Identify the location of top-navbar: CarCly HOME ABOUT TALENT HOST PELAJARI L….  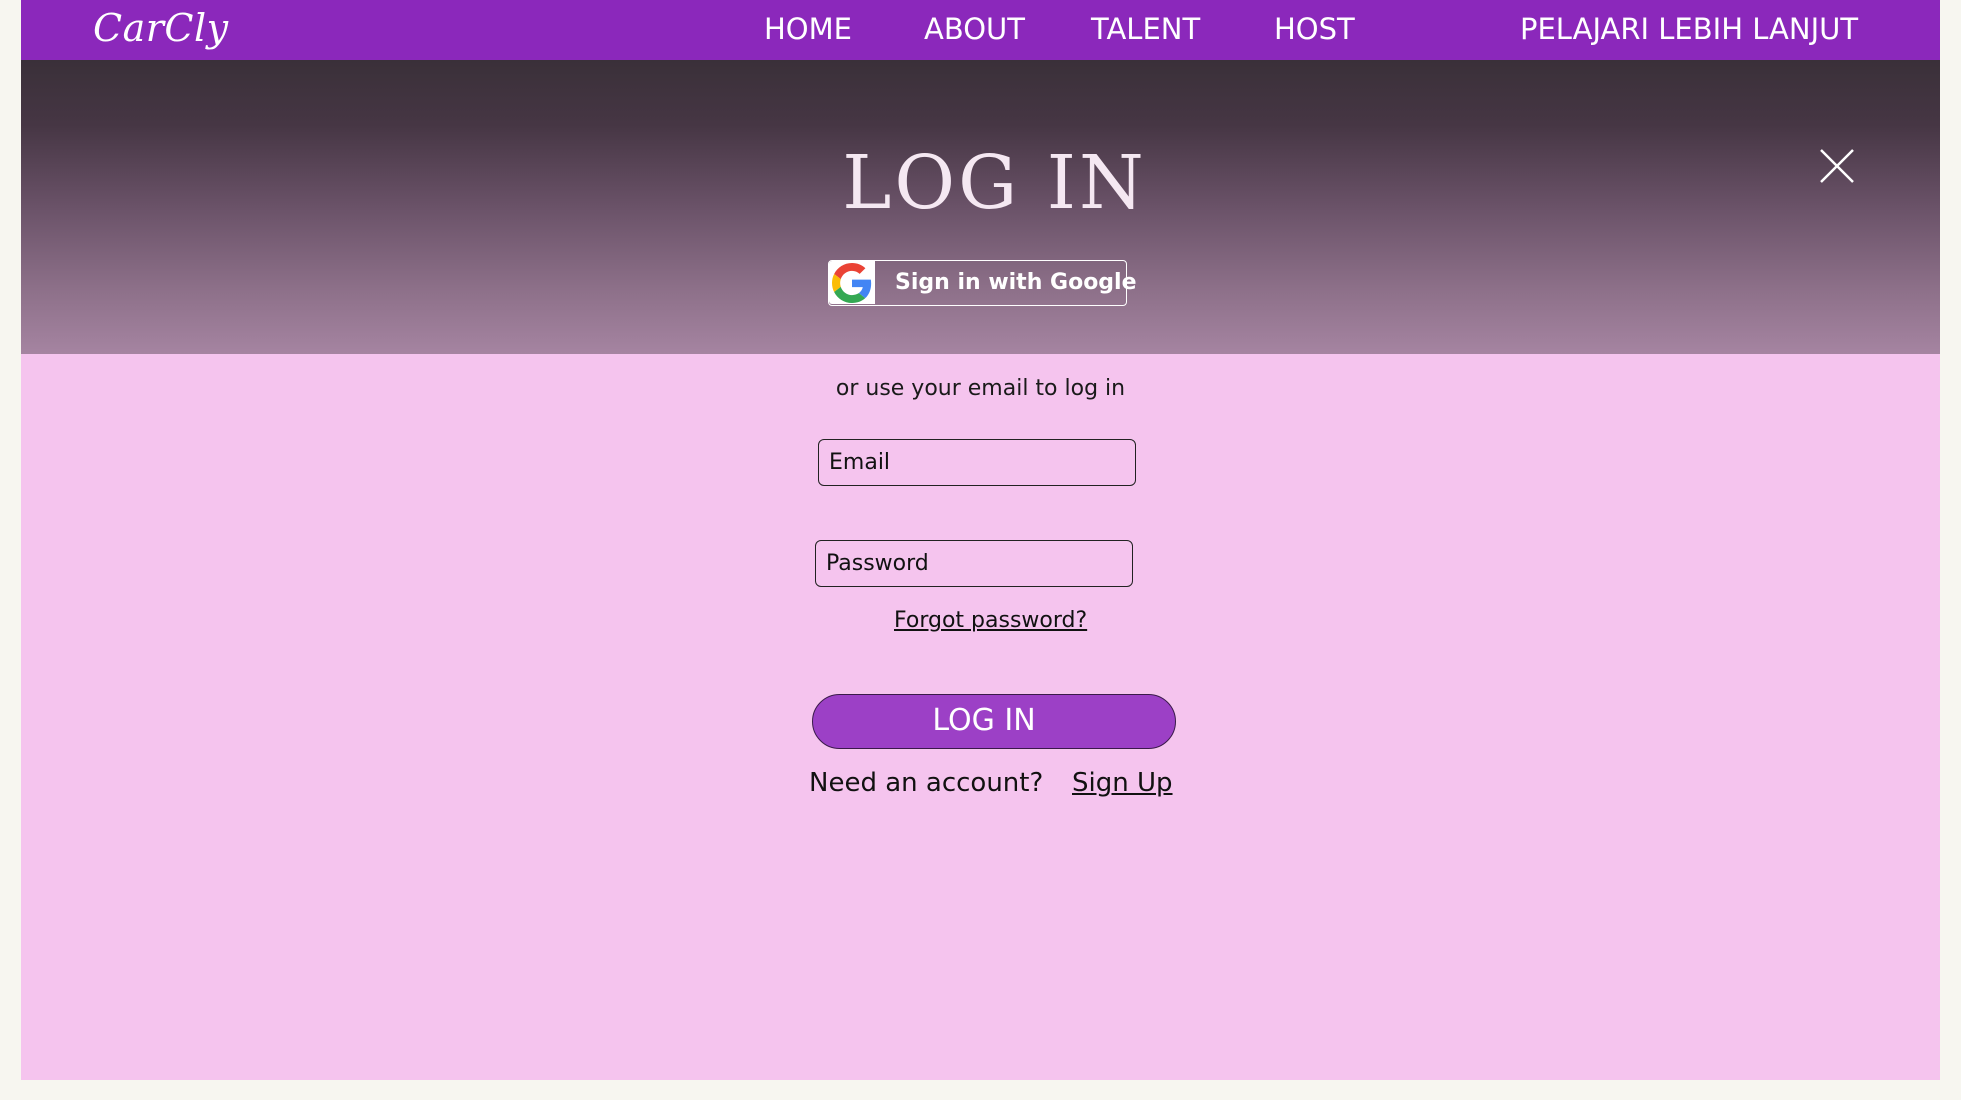
(980, 30).